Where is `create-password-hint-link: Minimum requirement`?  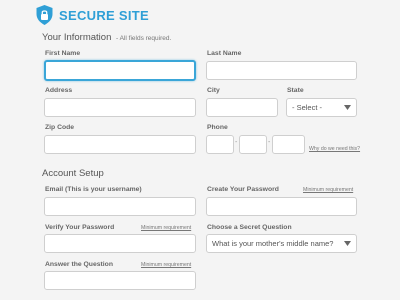
create-password-hint-link: Minimum requirement is located at coordinates (328, 190).